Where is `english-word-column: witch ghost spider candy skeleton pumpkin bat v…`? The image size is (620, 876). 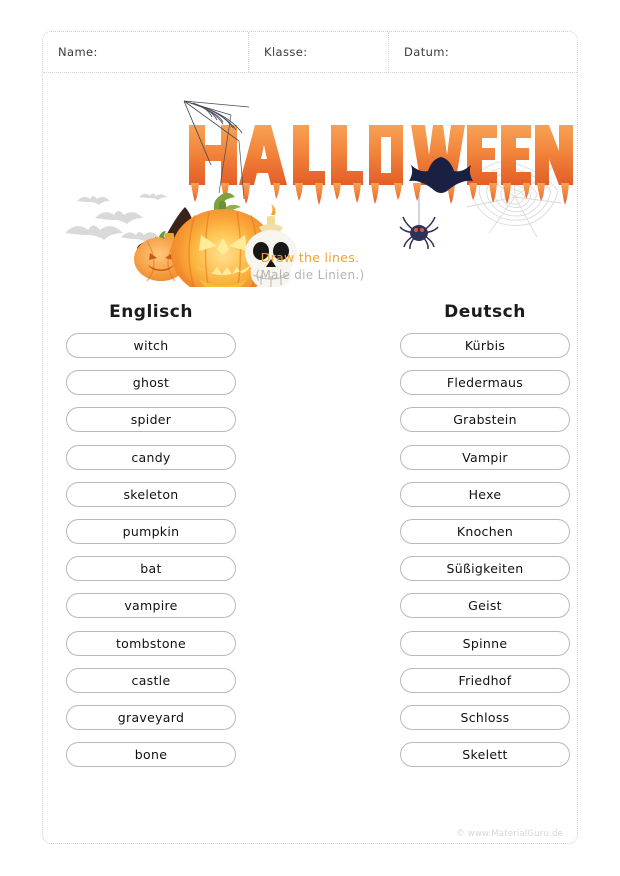
english-word-column: witch ghost spider candy skeleton pumpkin bat v… is located at coordinates (151, 556).